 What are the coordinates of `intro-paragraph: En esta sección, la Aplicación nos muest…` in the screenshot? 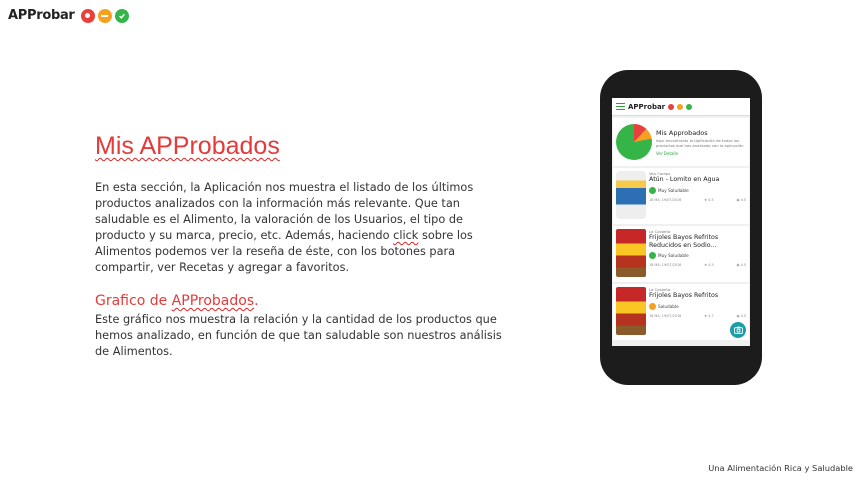 It's located at (284, 227).